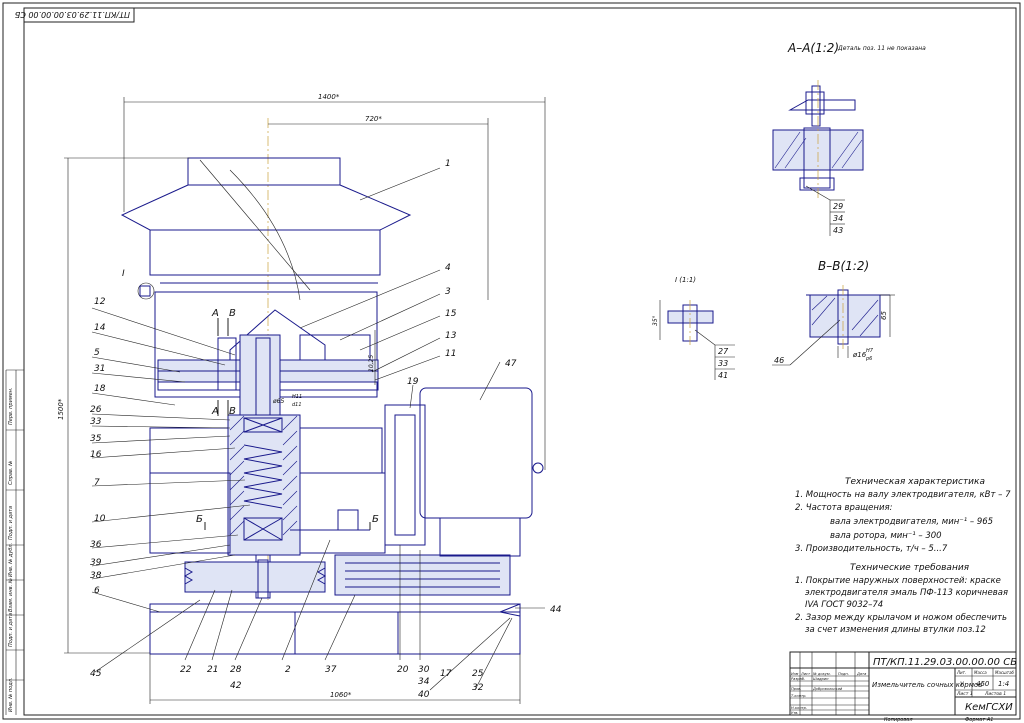  Describe the element at coordinates (61, 409) in the screenshot. I see `dim-1500-text: 1500*` at that location.